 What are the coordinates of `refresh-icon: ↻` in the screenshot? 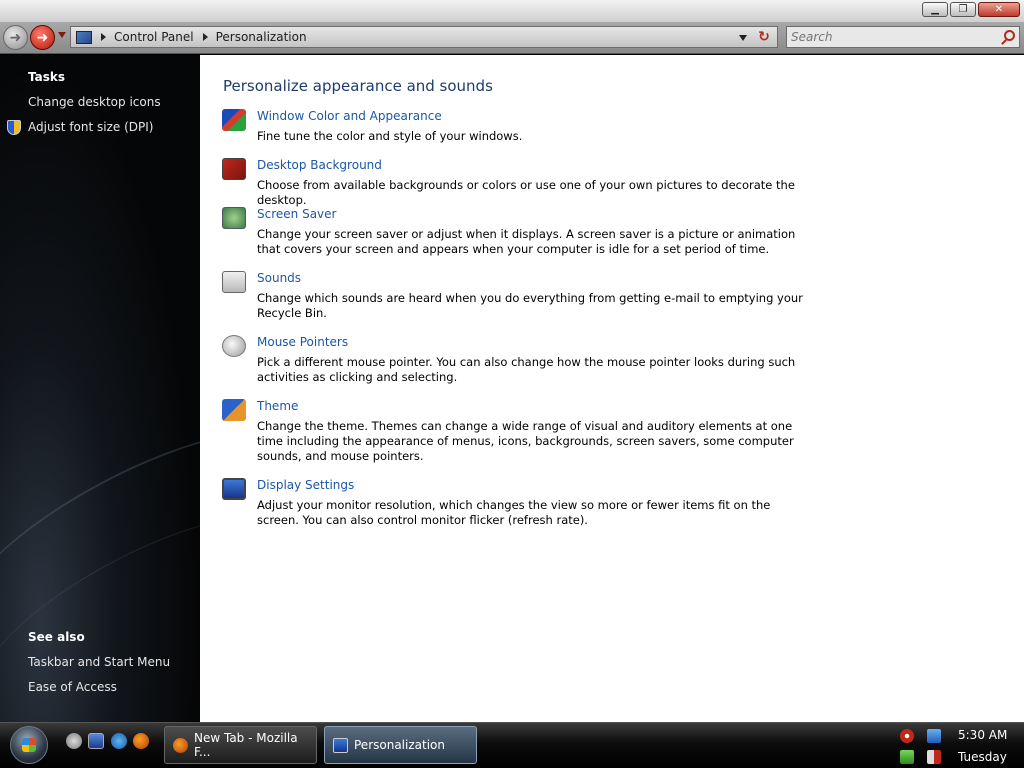 It's located at (764, 37).